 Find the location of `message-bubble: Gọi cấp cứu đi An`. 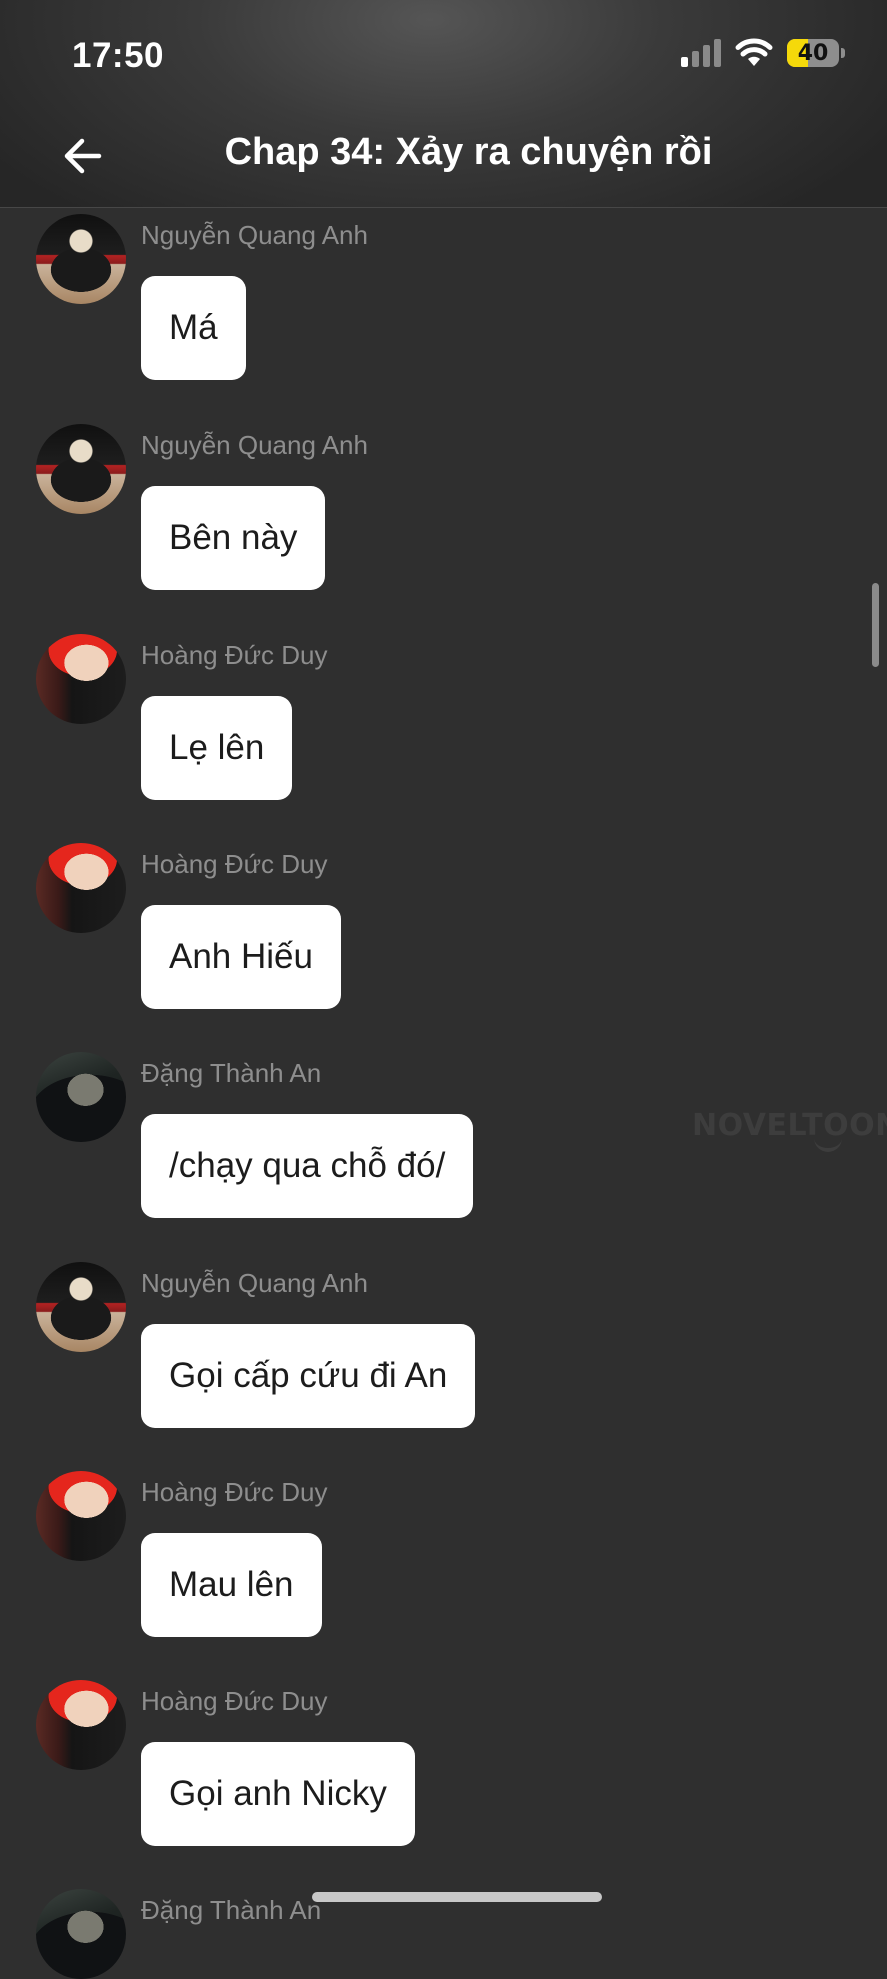

message-bubble: Gọi cấp cứu đi An is located at coordinates (308, 1376).